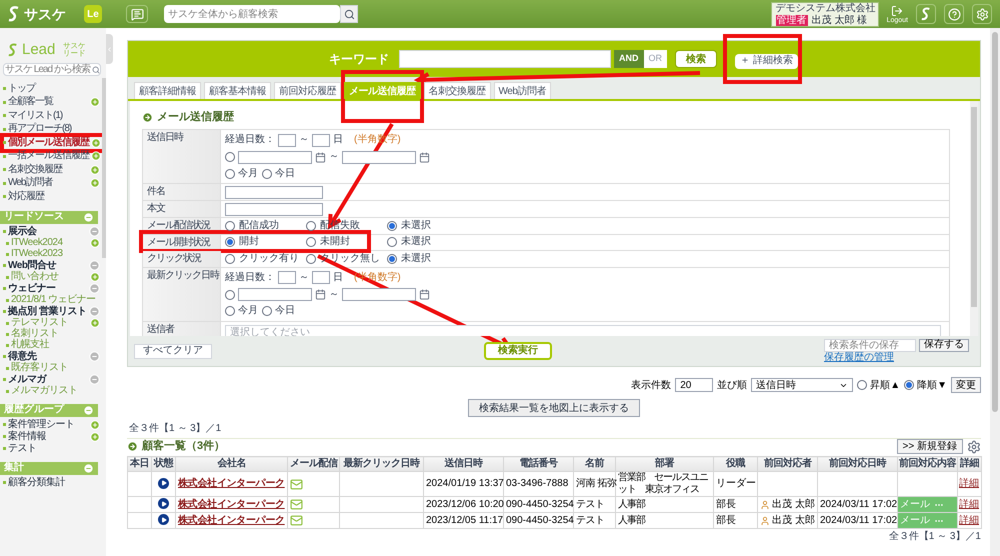  Describe the element at coordinates (165, 137) in the screenshot. I see `row-label: 送信日時` at that location.